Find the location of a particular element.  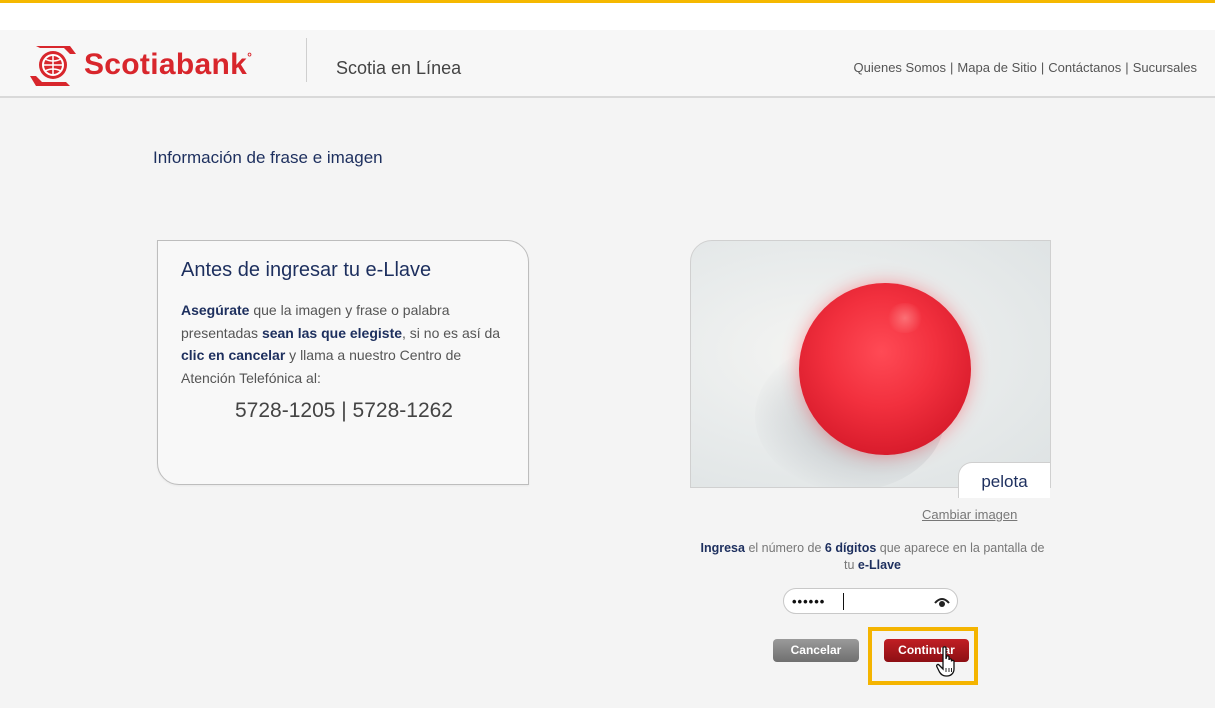

link-contactanos: Contáctanos is located at coordinates (1084, 67).